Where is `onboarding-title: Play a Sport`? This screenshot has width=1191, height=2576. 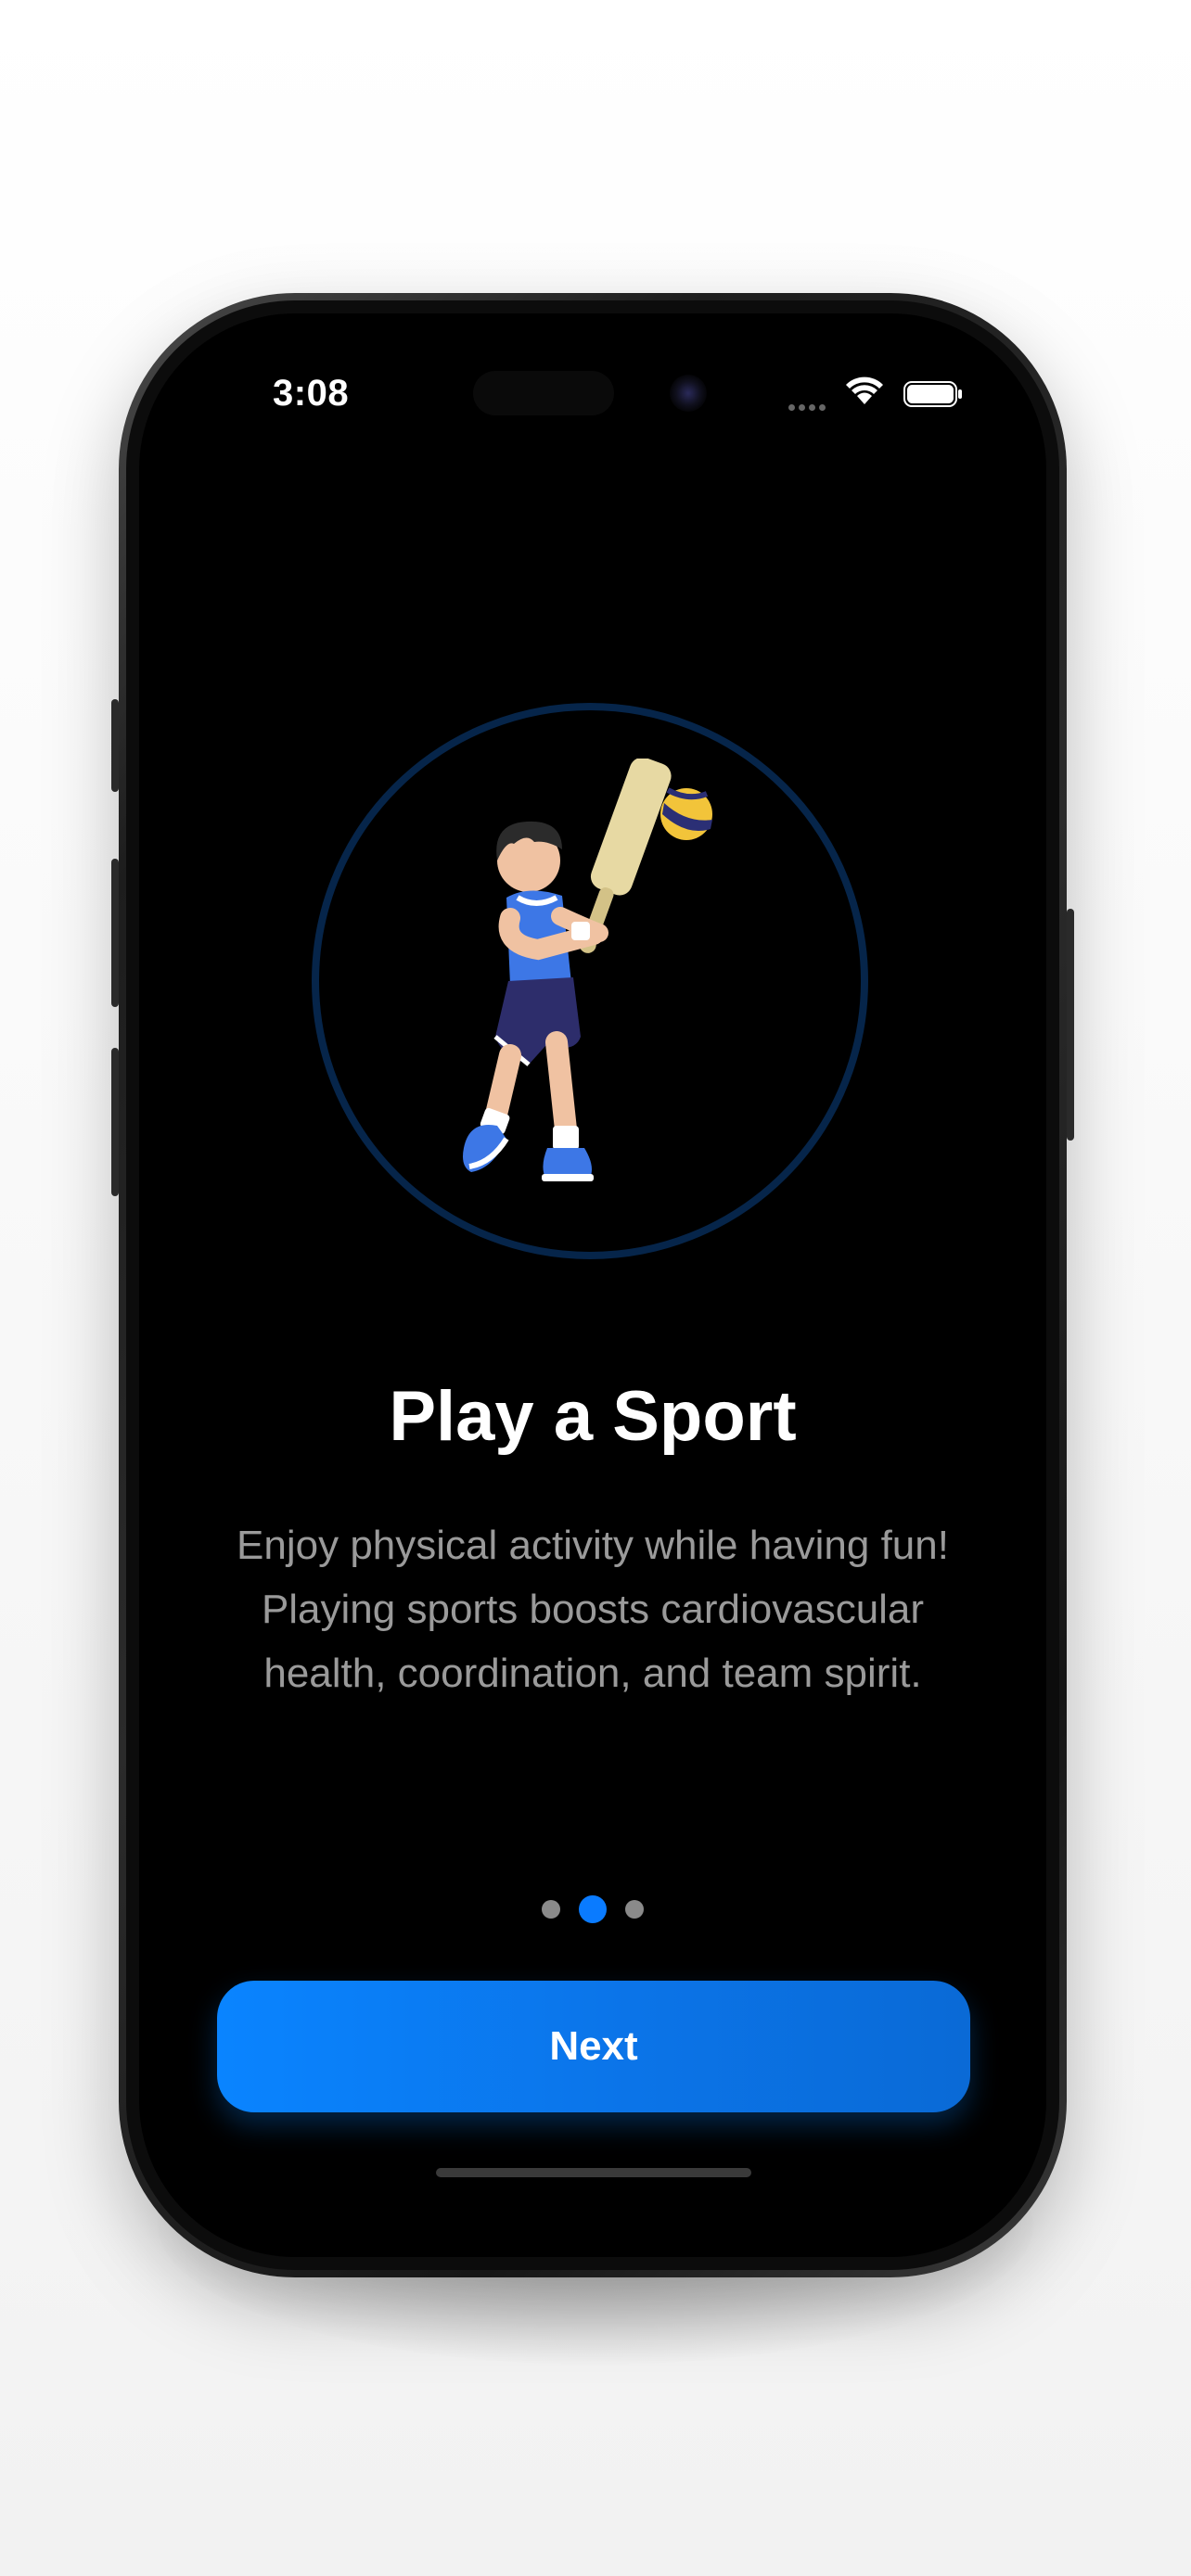
onboarding-title: Play a Sport is located at coordinates (593, 1417).